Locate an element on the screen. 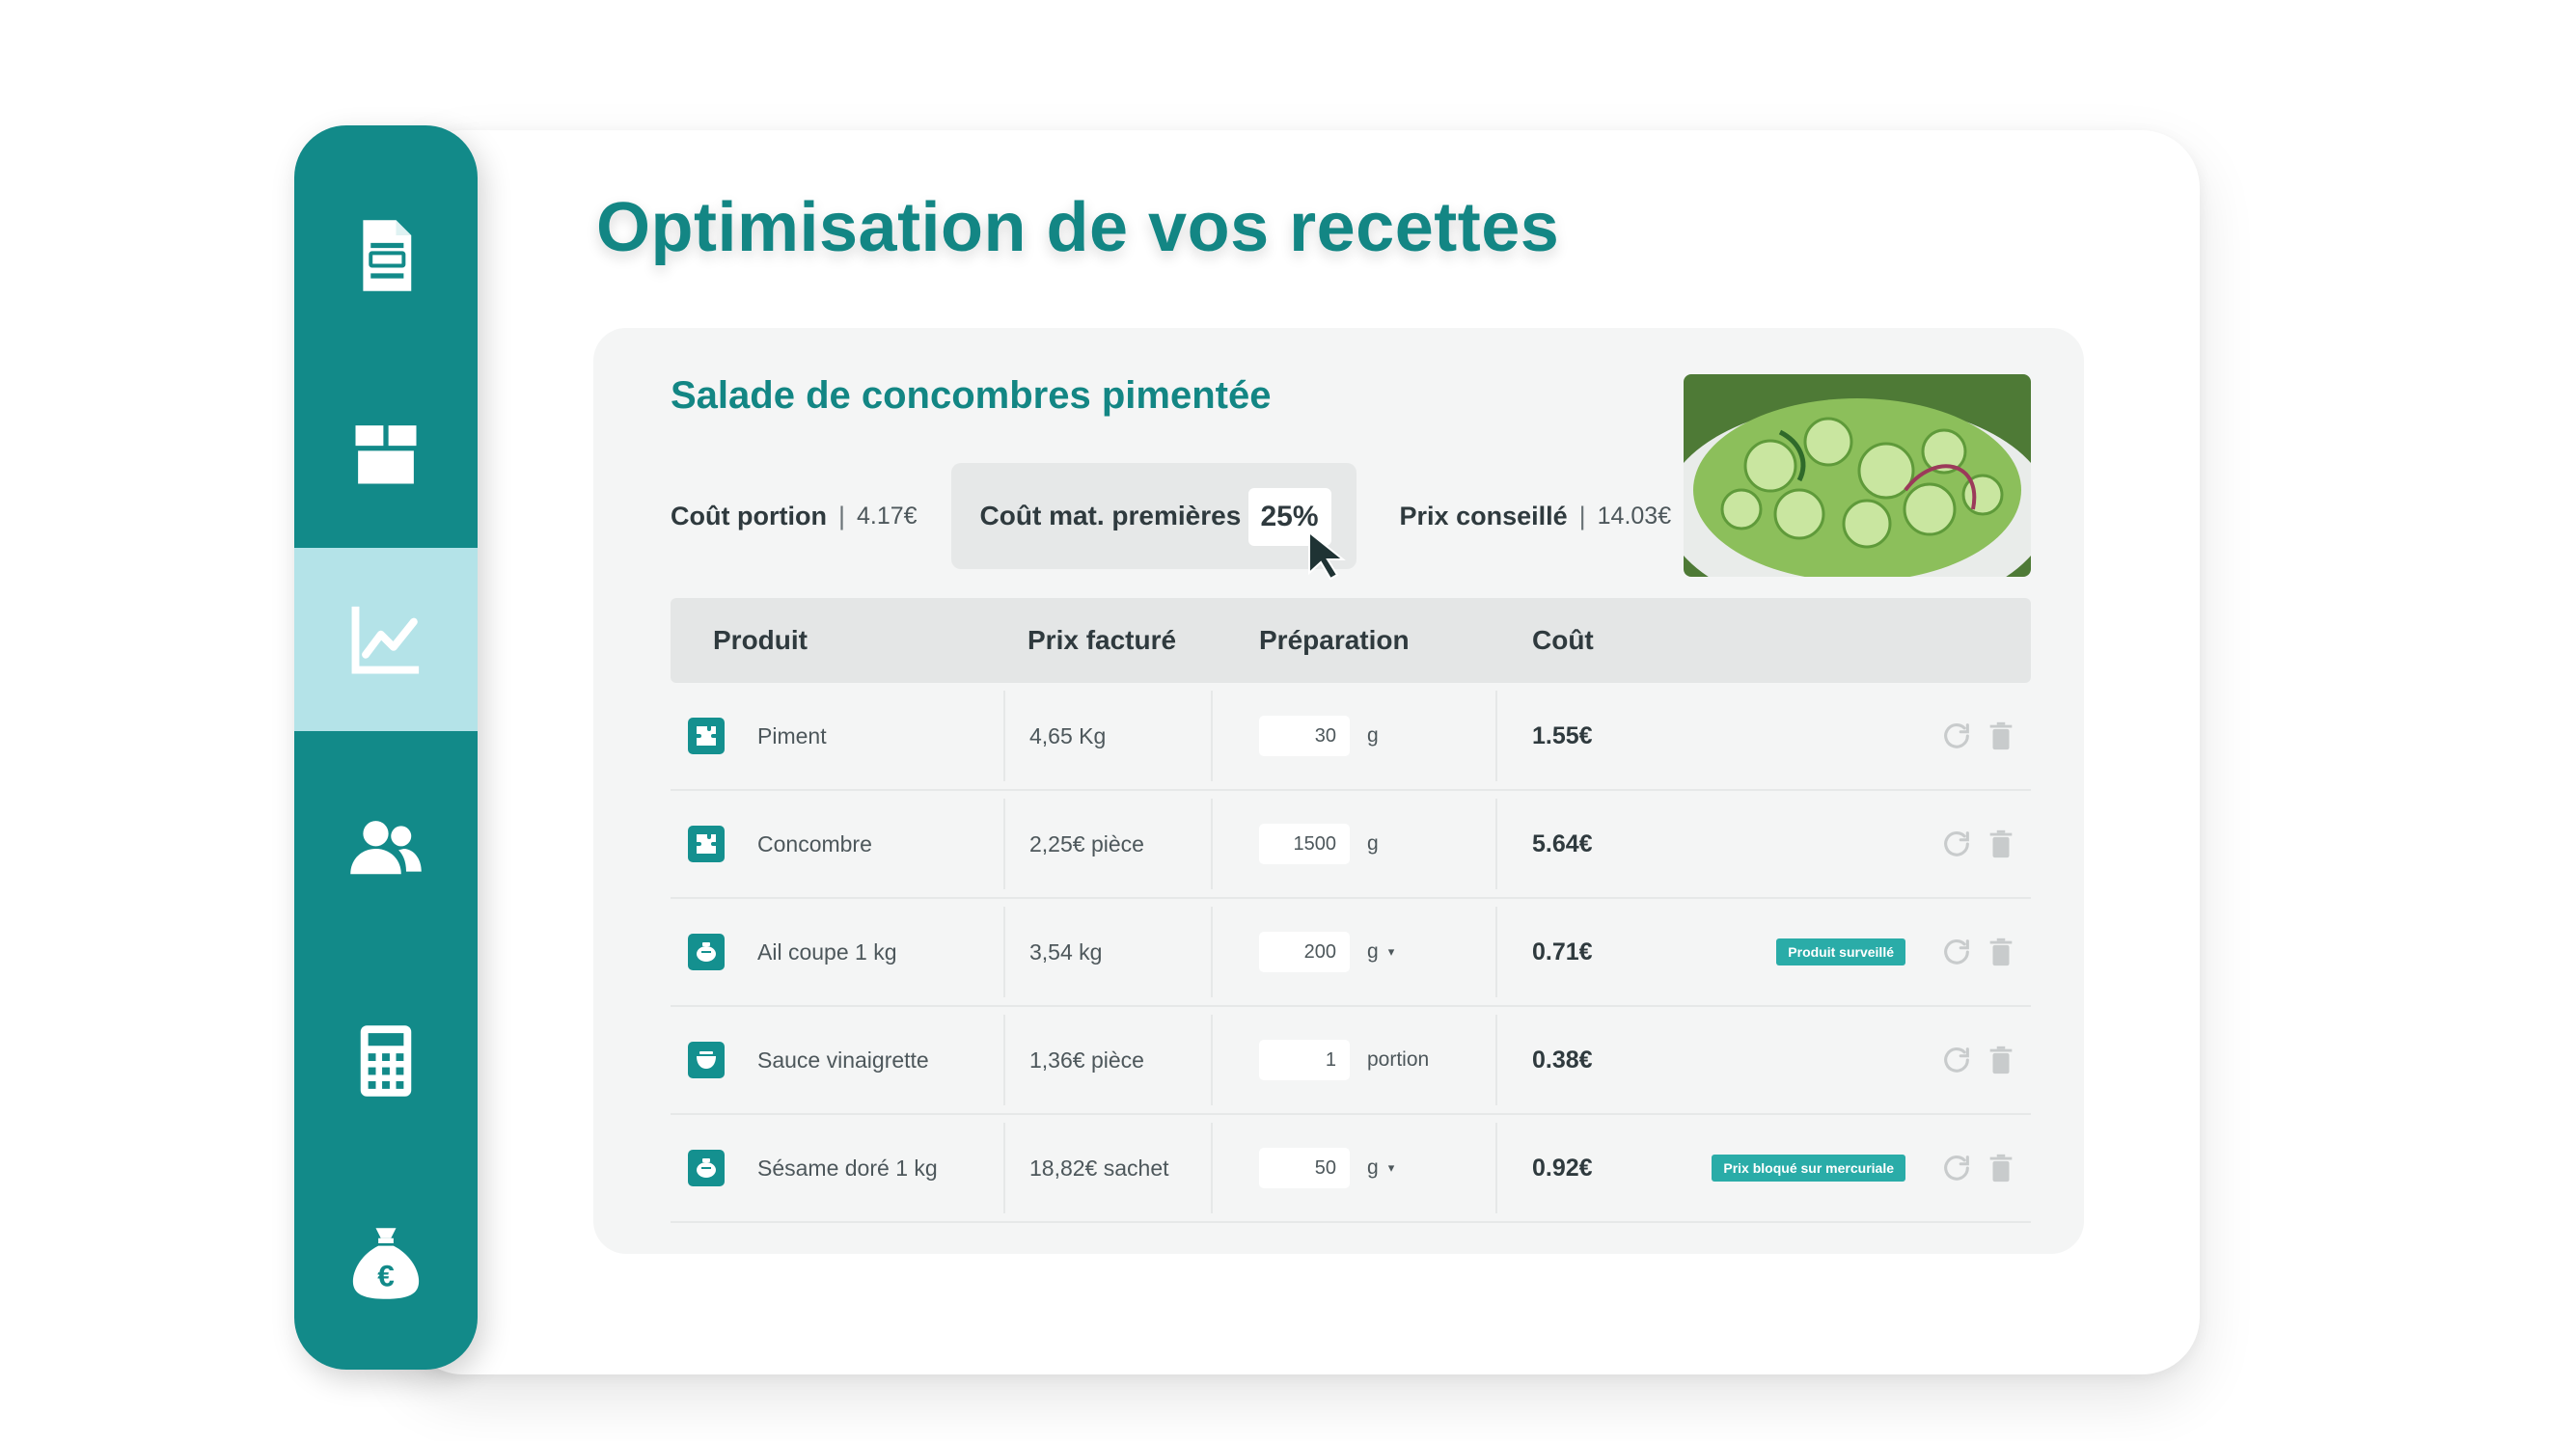  metric-suggested-price: Prix conseillé | 14.03€ is located at coordinates (1536, 516).